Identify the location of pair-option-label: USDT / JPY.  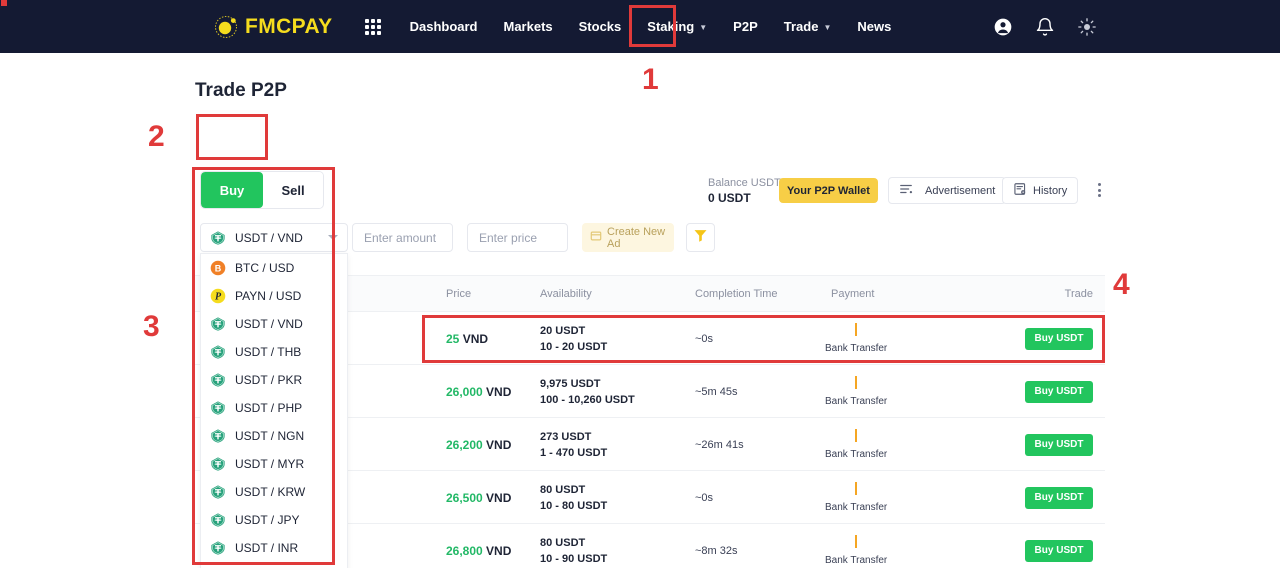
(267, 520).